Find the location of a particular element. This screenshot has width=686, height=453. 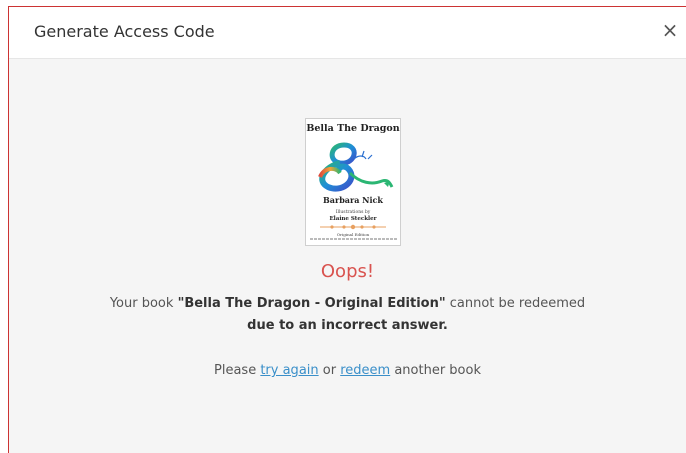

modal-header: Generate Access Code × is located at coordinates (347, 33).